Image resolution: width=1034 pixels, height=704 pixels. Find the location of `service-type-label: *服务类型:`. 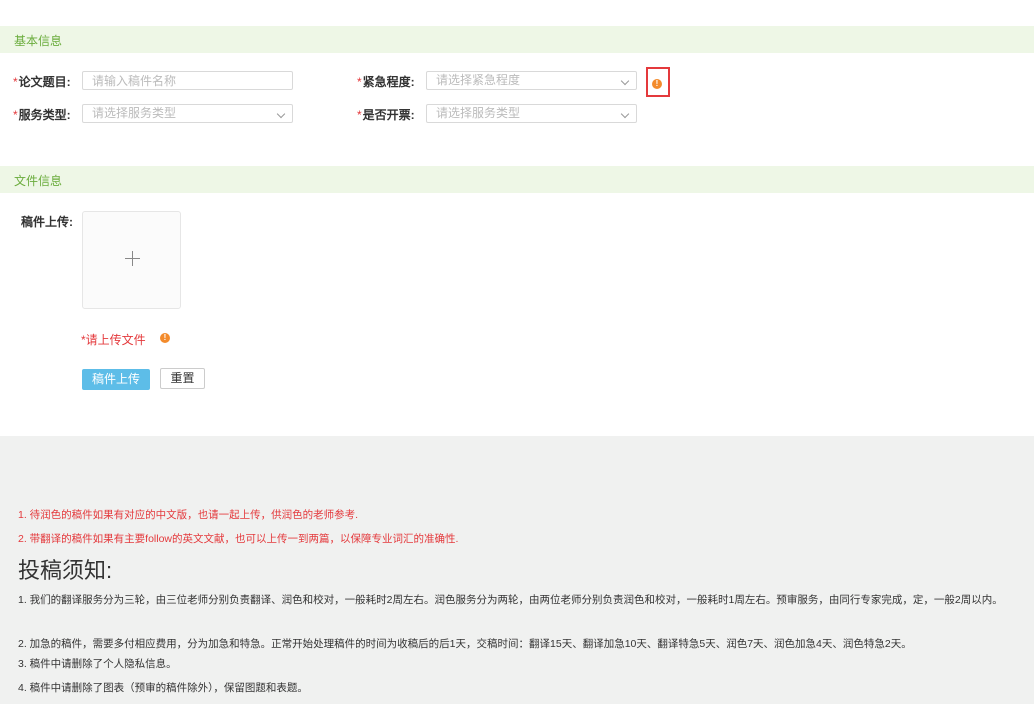

service-type-label: *服务类型: is located at coordinates (42, 114).